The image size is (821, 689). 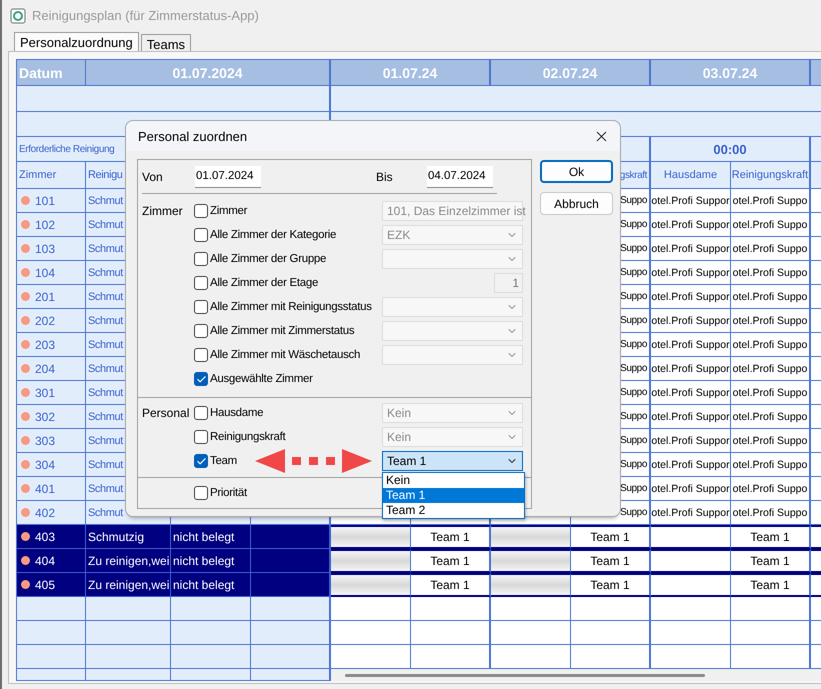 What do you see at coordinates (223, 461) in the screenshot?
I see `checkbox-label: Team` at bounding box center [223, 461].